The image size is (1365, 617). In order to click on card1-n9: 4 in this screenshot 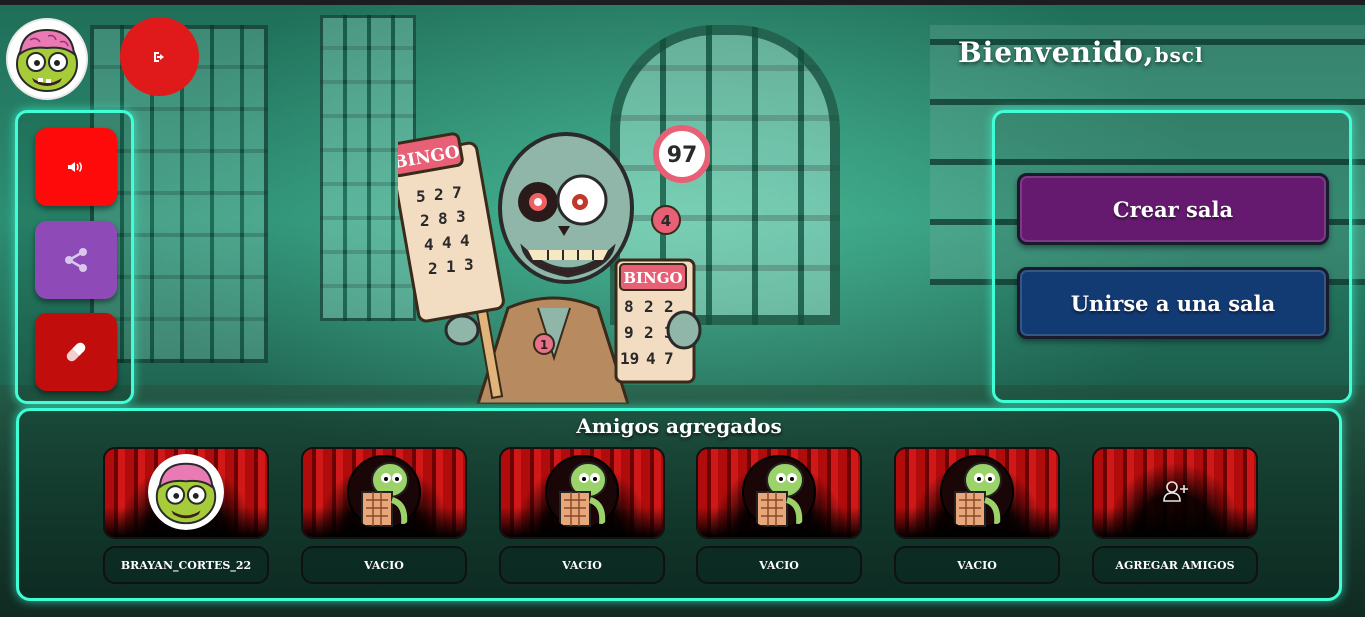, I will do `click(465, 240)`.